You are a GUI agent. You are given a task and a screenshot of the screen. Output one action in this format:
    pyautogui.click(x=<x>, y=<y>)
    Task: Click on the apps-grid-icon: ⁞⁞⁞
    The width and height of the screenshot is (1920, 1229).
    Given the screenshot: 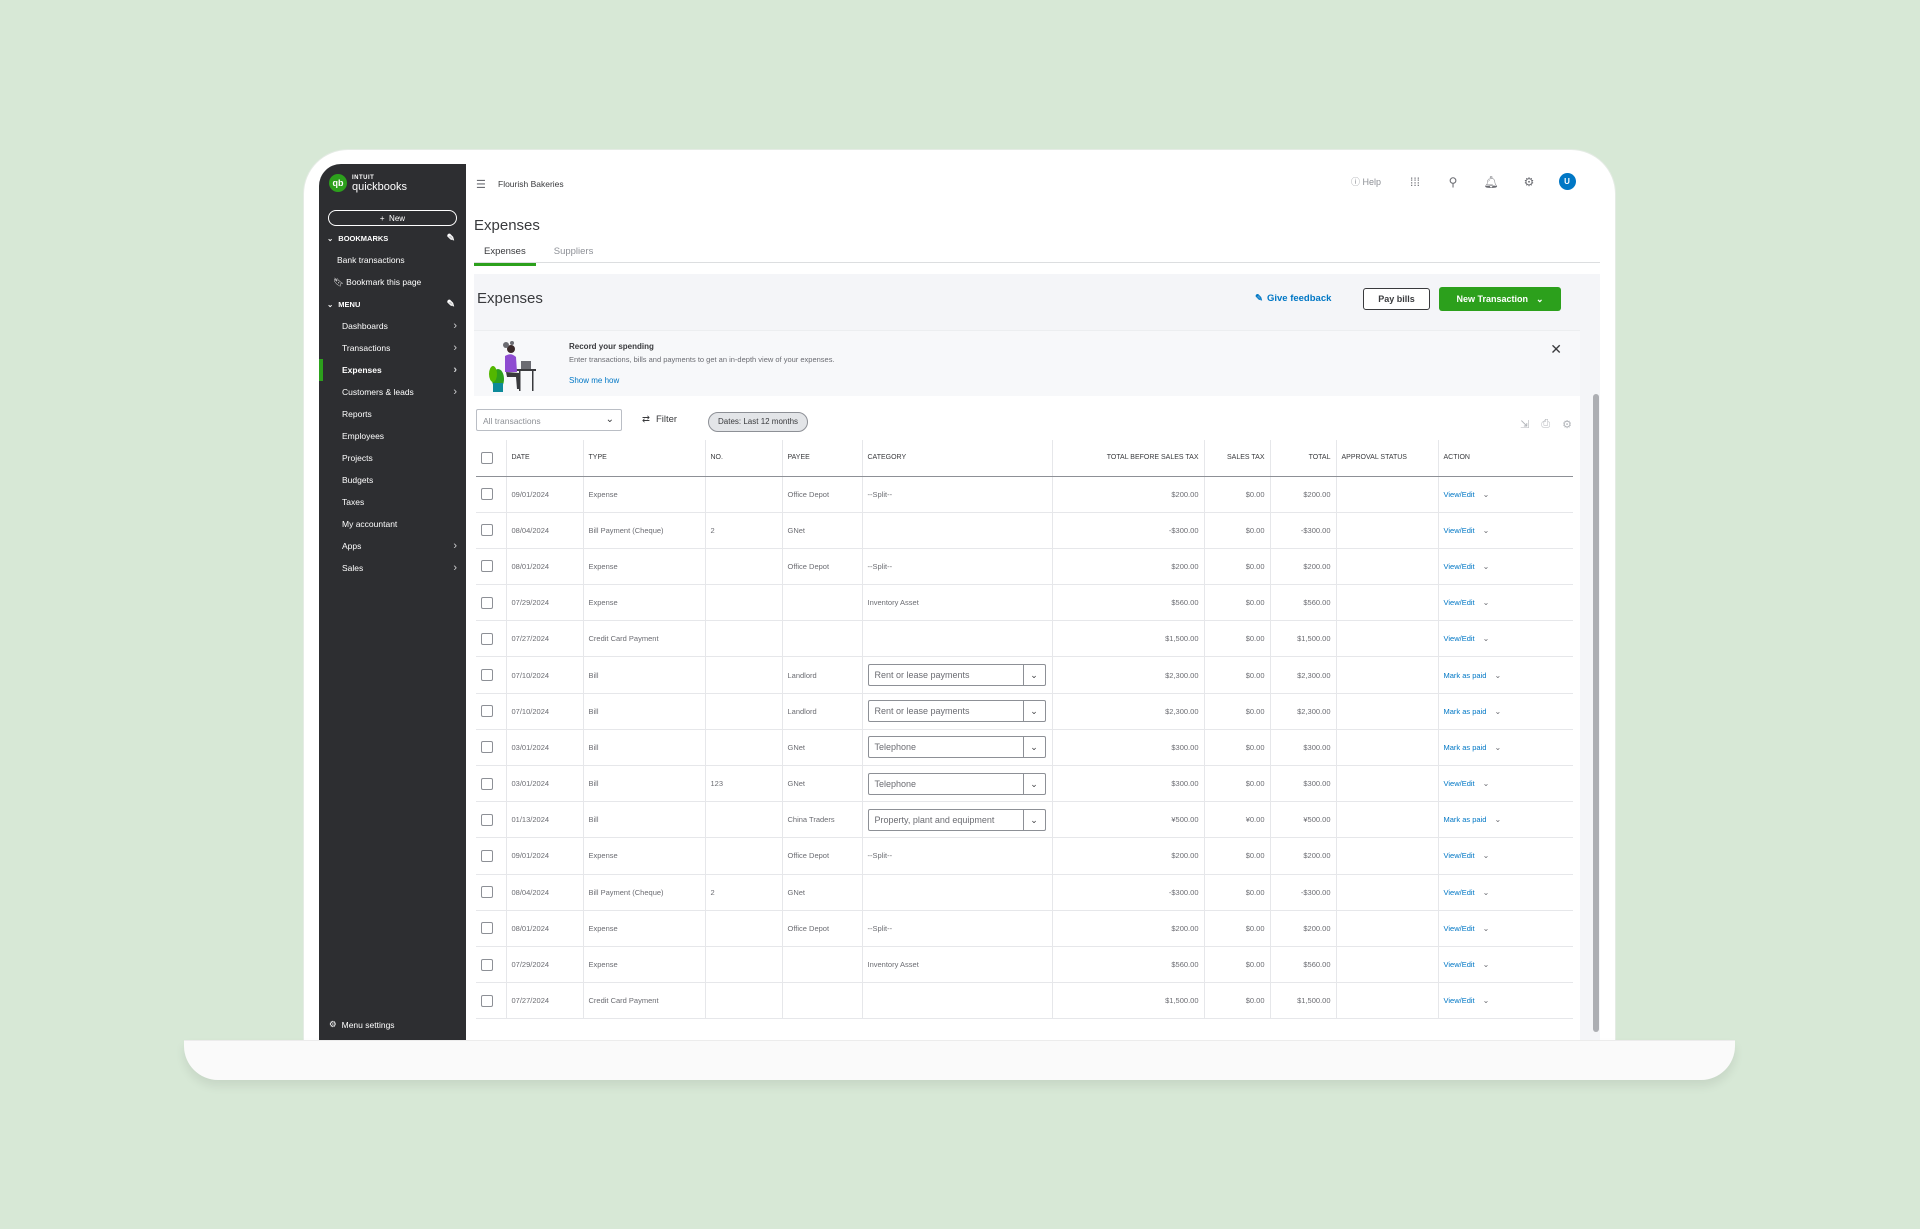 What is the action you would take?
    pyautogui.click(x=1415, y=182)
    